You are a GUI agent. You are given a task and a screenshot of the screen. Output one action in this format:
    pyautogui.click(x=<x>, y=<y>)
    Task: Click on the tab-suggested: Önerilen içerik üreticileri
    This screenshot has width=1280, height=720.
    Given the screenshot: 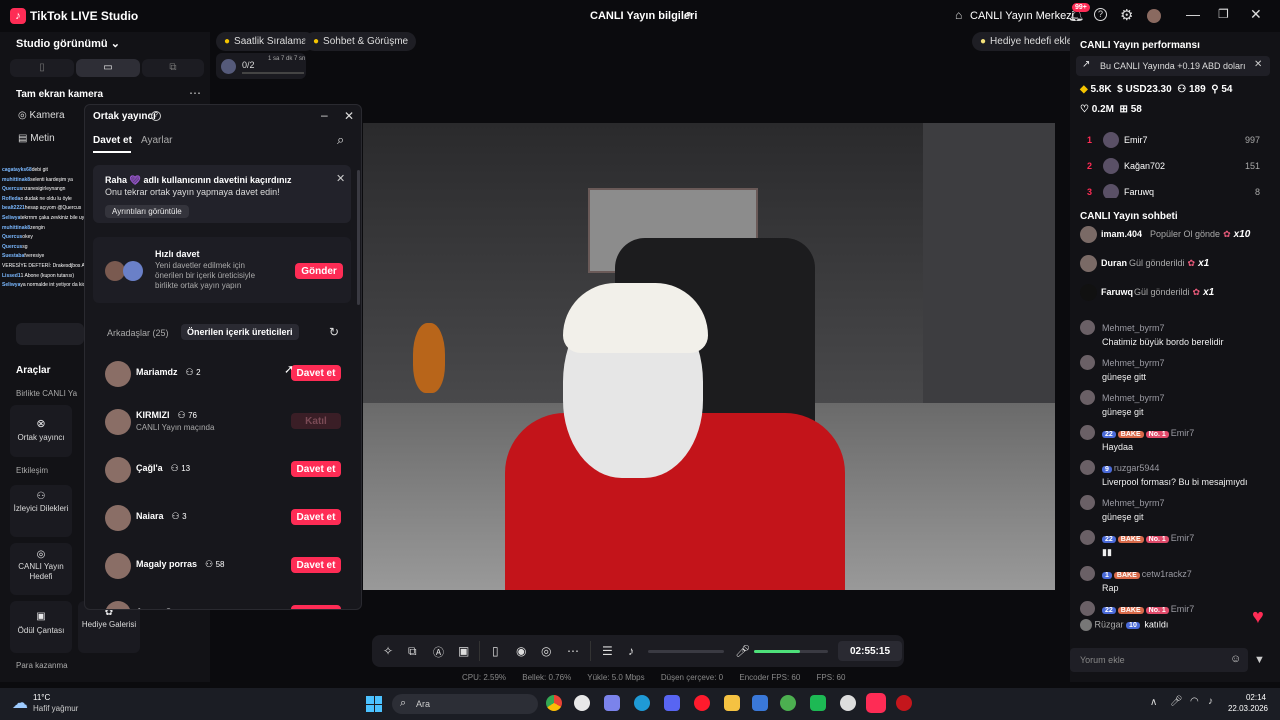 What is the action you would take?
    pyautogui.click(x=240, y=332)
    